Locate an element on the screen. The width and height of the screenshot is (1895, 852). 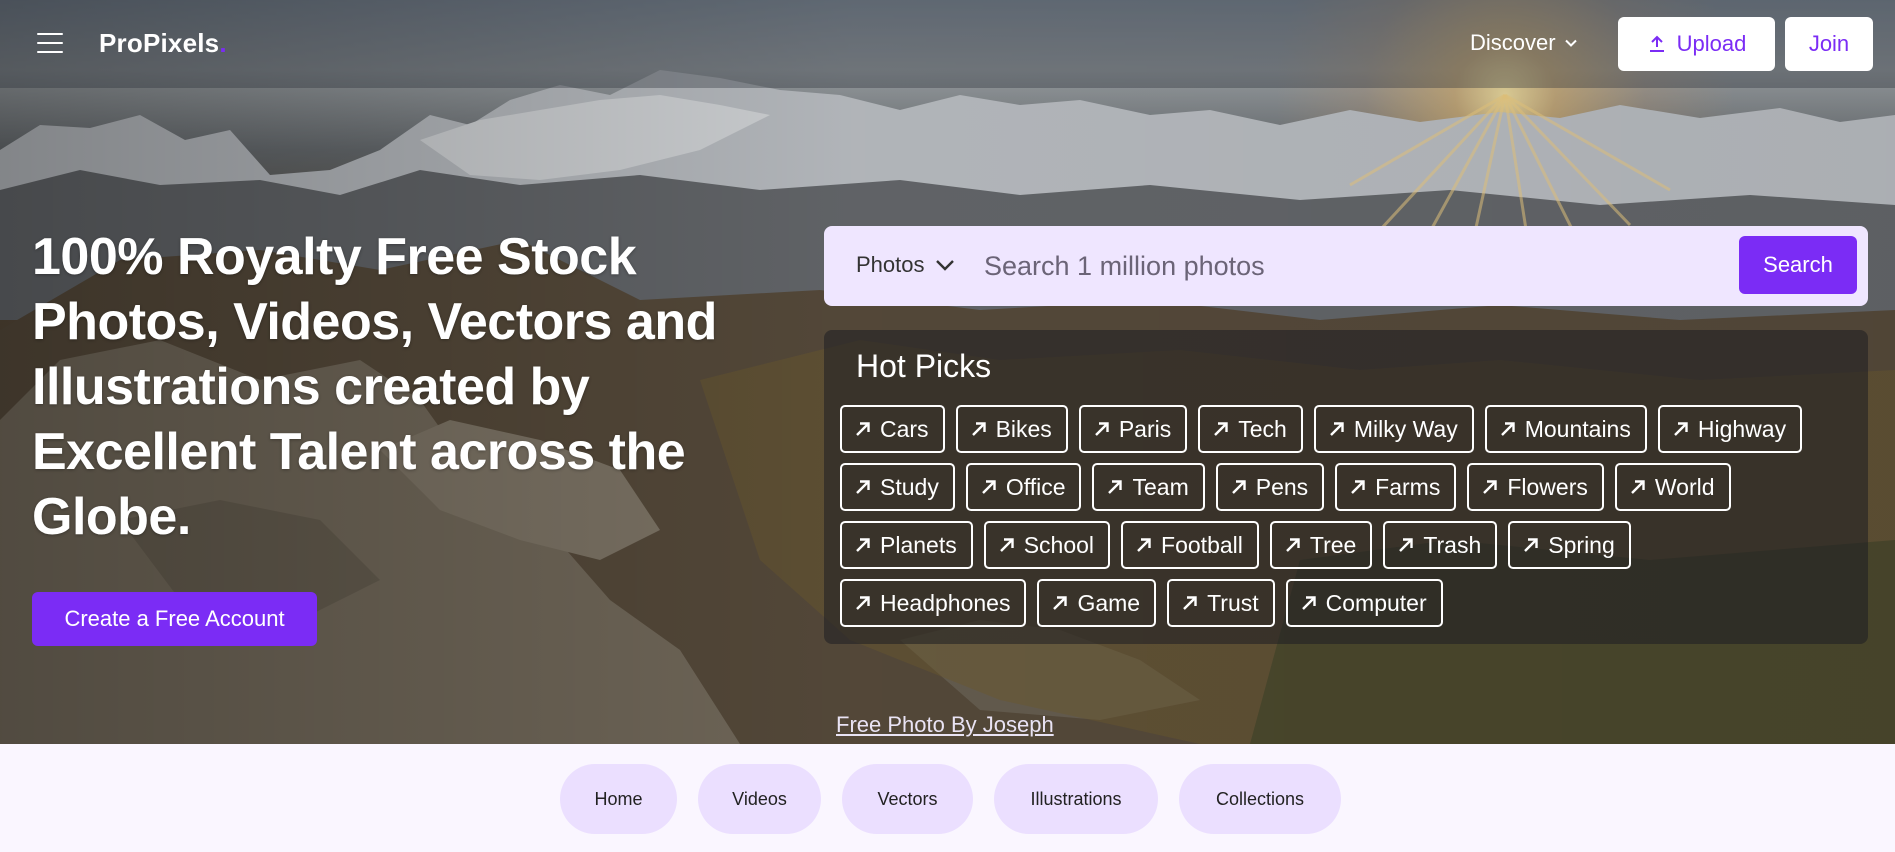
hot-pick-tag-bikes: Bikes is located at coordinates (1011, 429).